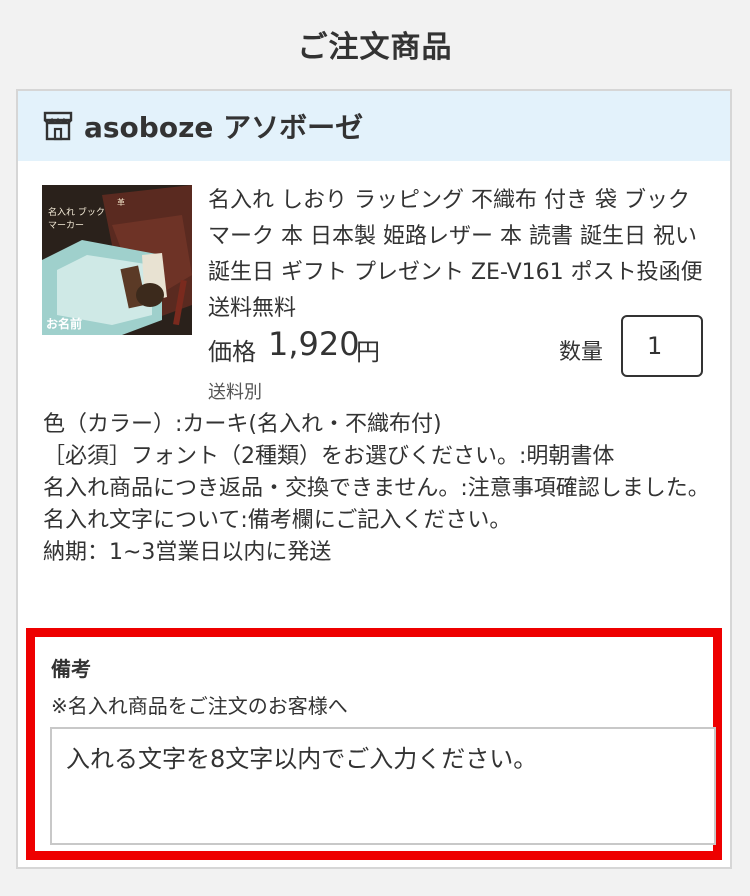 The image size is (750, 896). Describe the element at coordinates (581, 352) in the screenshot. I see `quantity-label: 数量` at that location.